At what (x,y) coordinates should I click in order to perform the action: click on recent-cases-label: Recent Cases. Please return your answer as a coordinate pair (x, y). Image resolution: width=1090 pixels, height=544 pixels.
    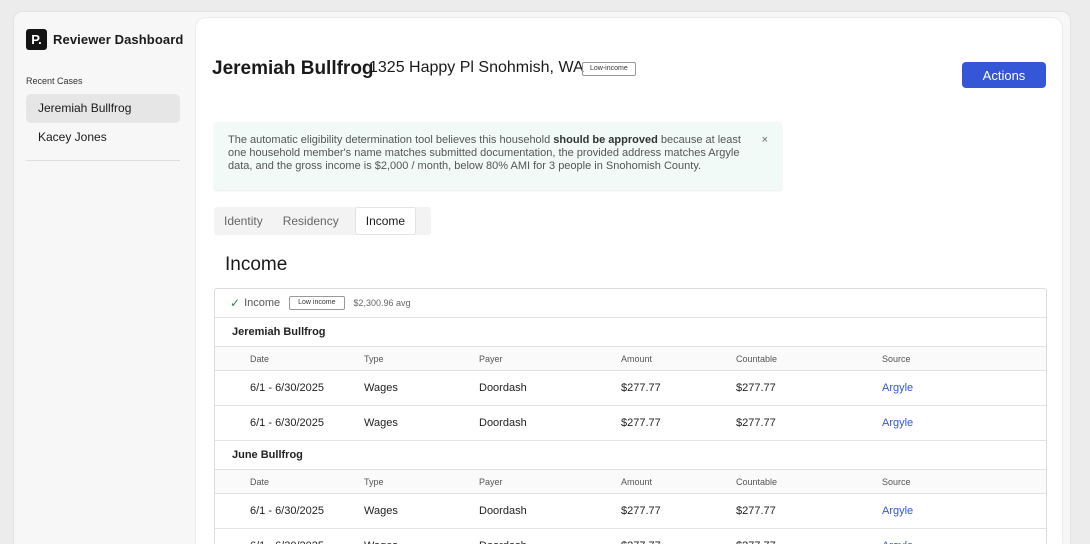
    Looking at the image, I should click on (54, 81).